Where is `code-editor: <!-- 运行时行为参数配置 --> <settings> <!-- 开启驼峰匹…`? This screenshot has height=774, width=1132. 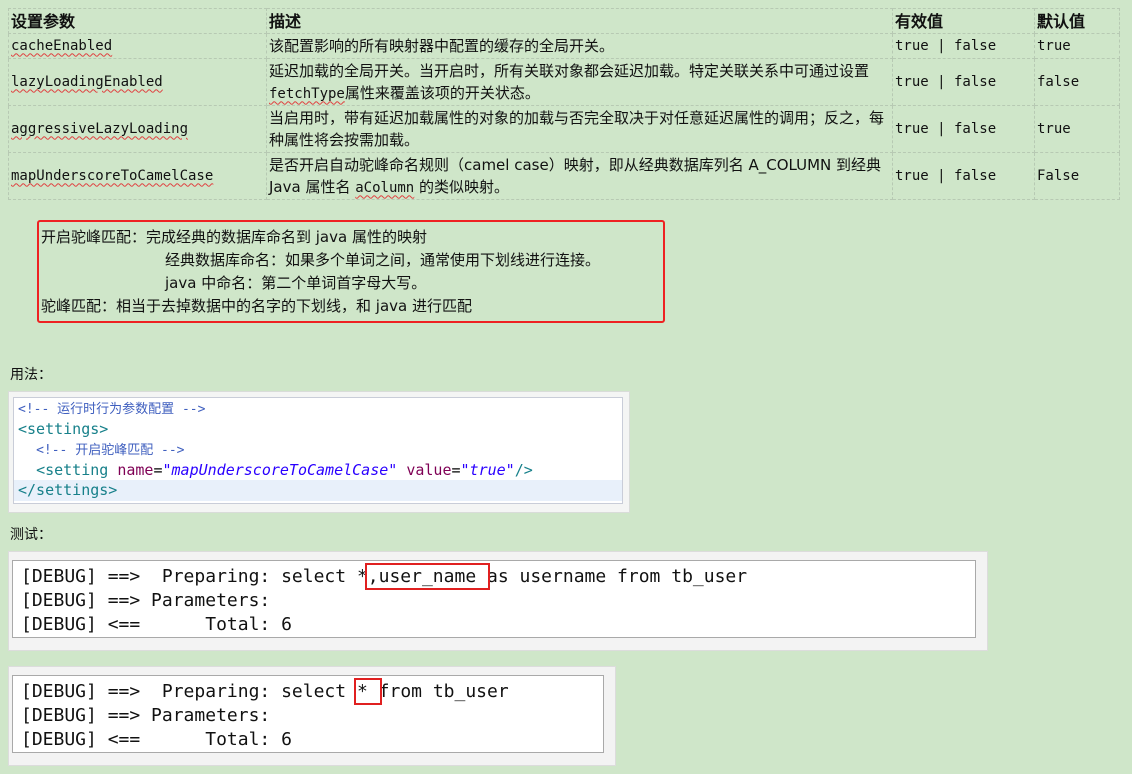
code-editor: <!-- 运行时行为参数配置 --> <settings> <!-- 开启驼峰匹… is located at coordinates (318, 450).